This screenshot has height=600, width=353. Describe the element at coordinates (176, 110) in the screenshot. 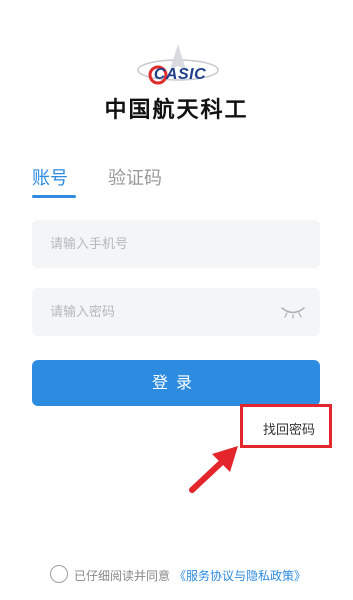

I see `brand-name: 中国航天科工` at that location.